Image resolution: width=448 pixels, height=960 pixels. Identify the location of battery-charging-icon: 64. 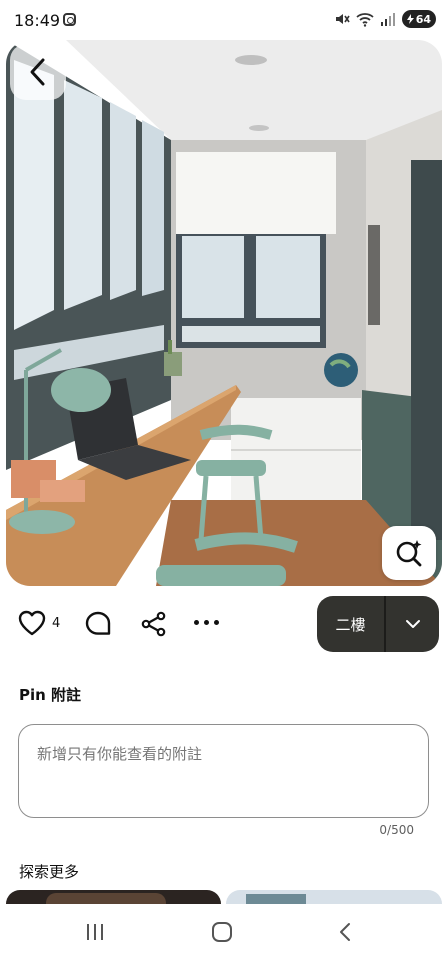
(418, 19).